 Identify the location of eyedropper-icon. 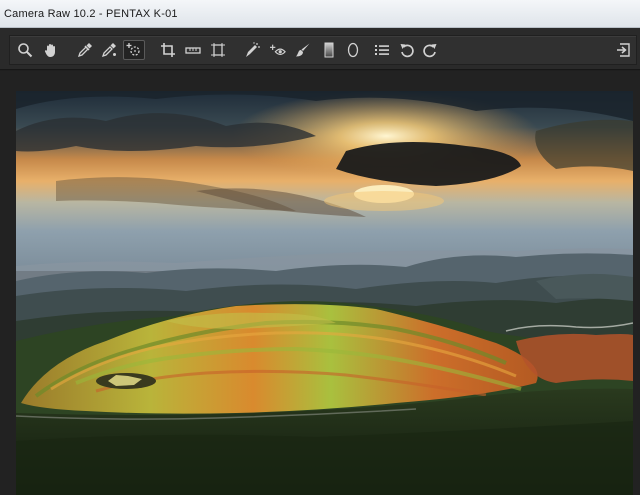
(84, 50).